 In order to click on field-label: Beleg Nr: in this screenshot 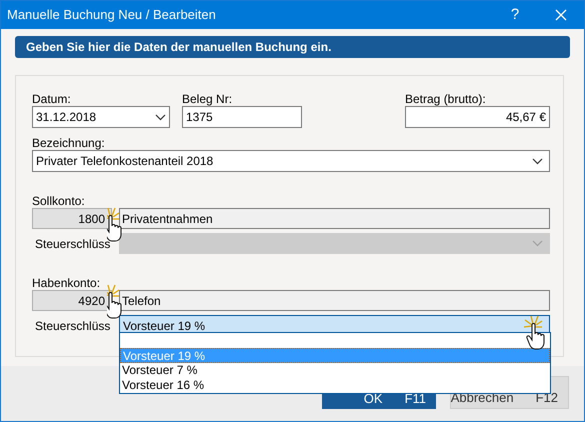, I will do `click(208, 98)`.